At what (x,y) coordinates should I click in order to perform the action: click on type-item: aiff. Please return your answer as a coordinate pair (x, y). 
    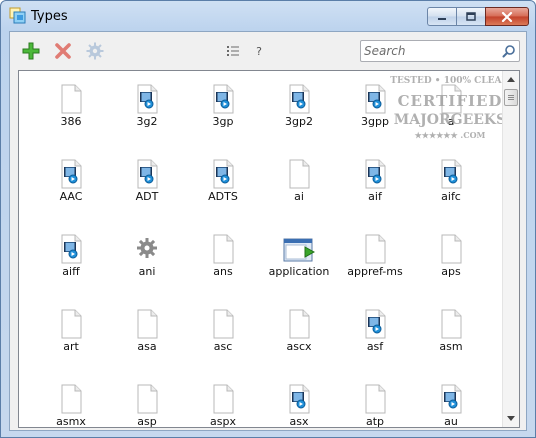
    Looking at the image, I should click on (71, 262).